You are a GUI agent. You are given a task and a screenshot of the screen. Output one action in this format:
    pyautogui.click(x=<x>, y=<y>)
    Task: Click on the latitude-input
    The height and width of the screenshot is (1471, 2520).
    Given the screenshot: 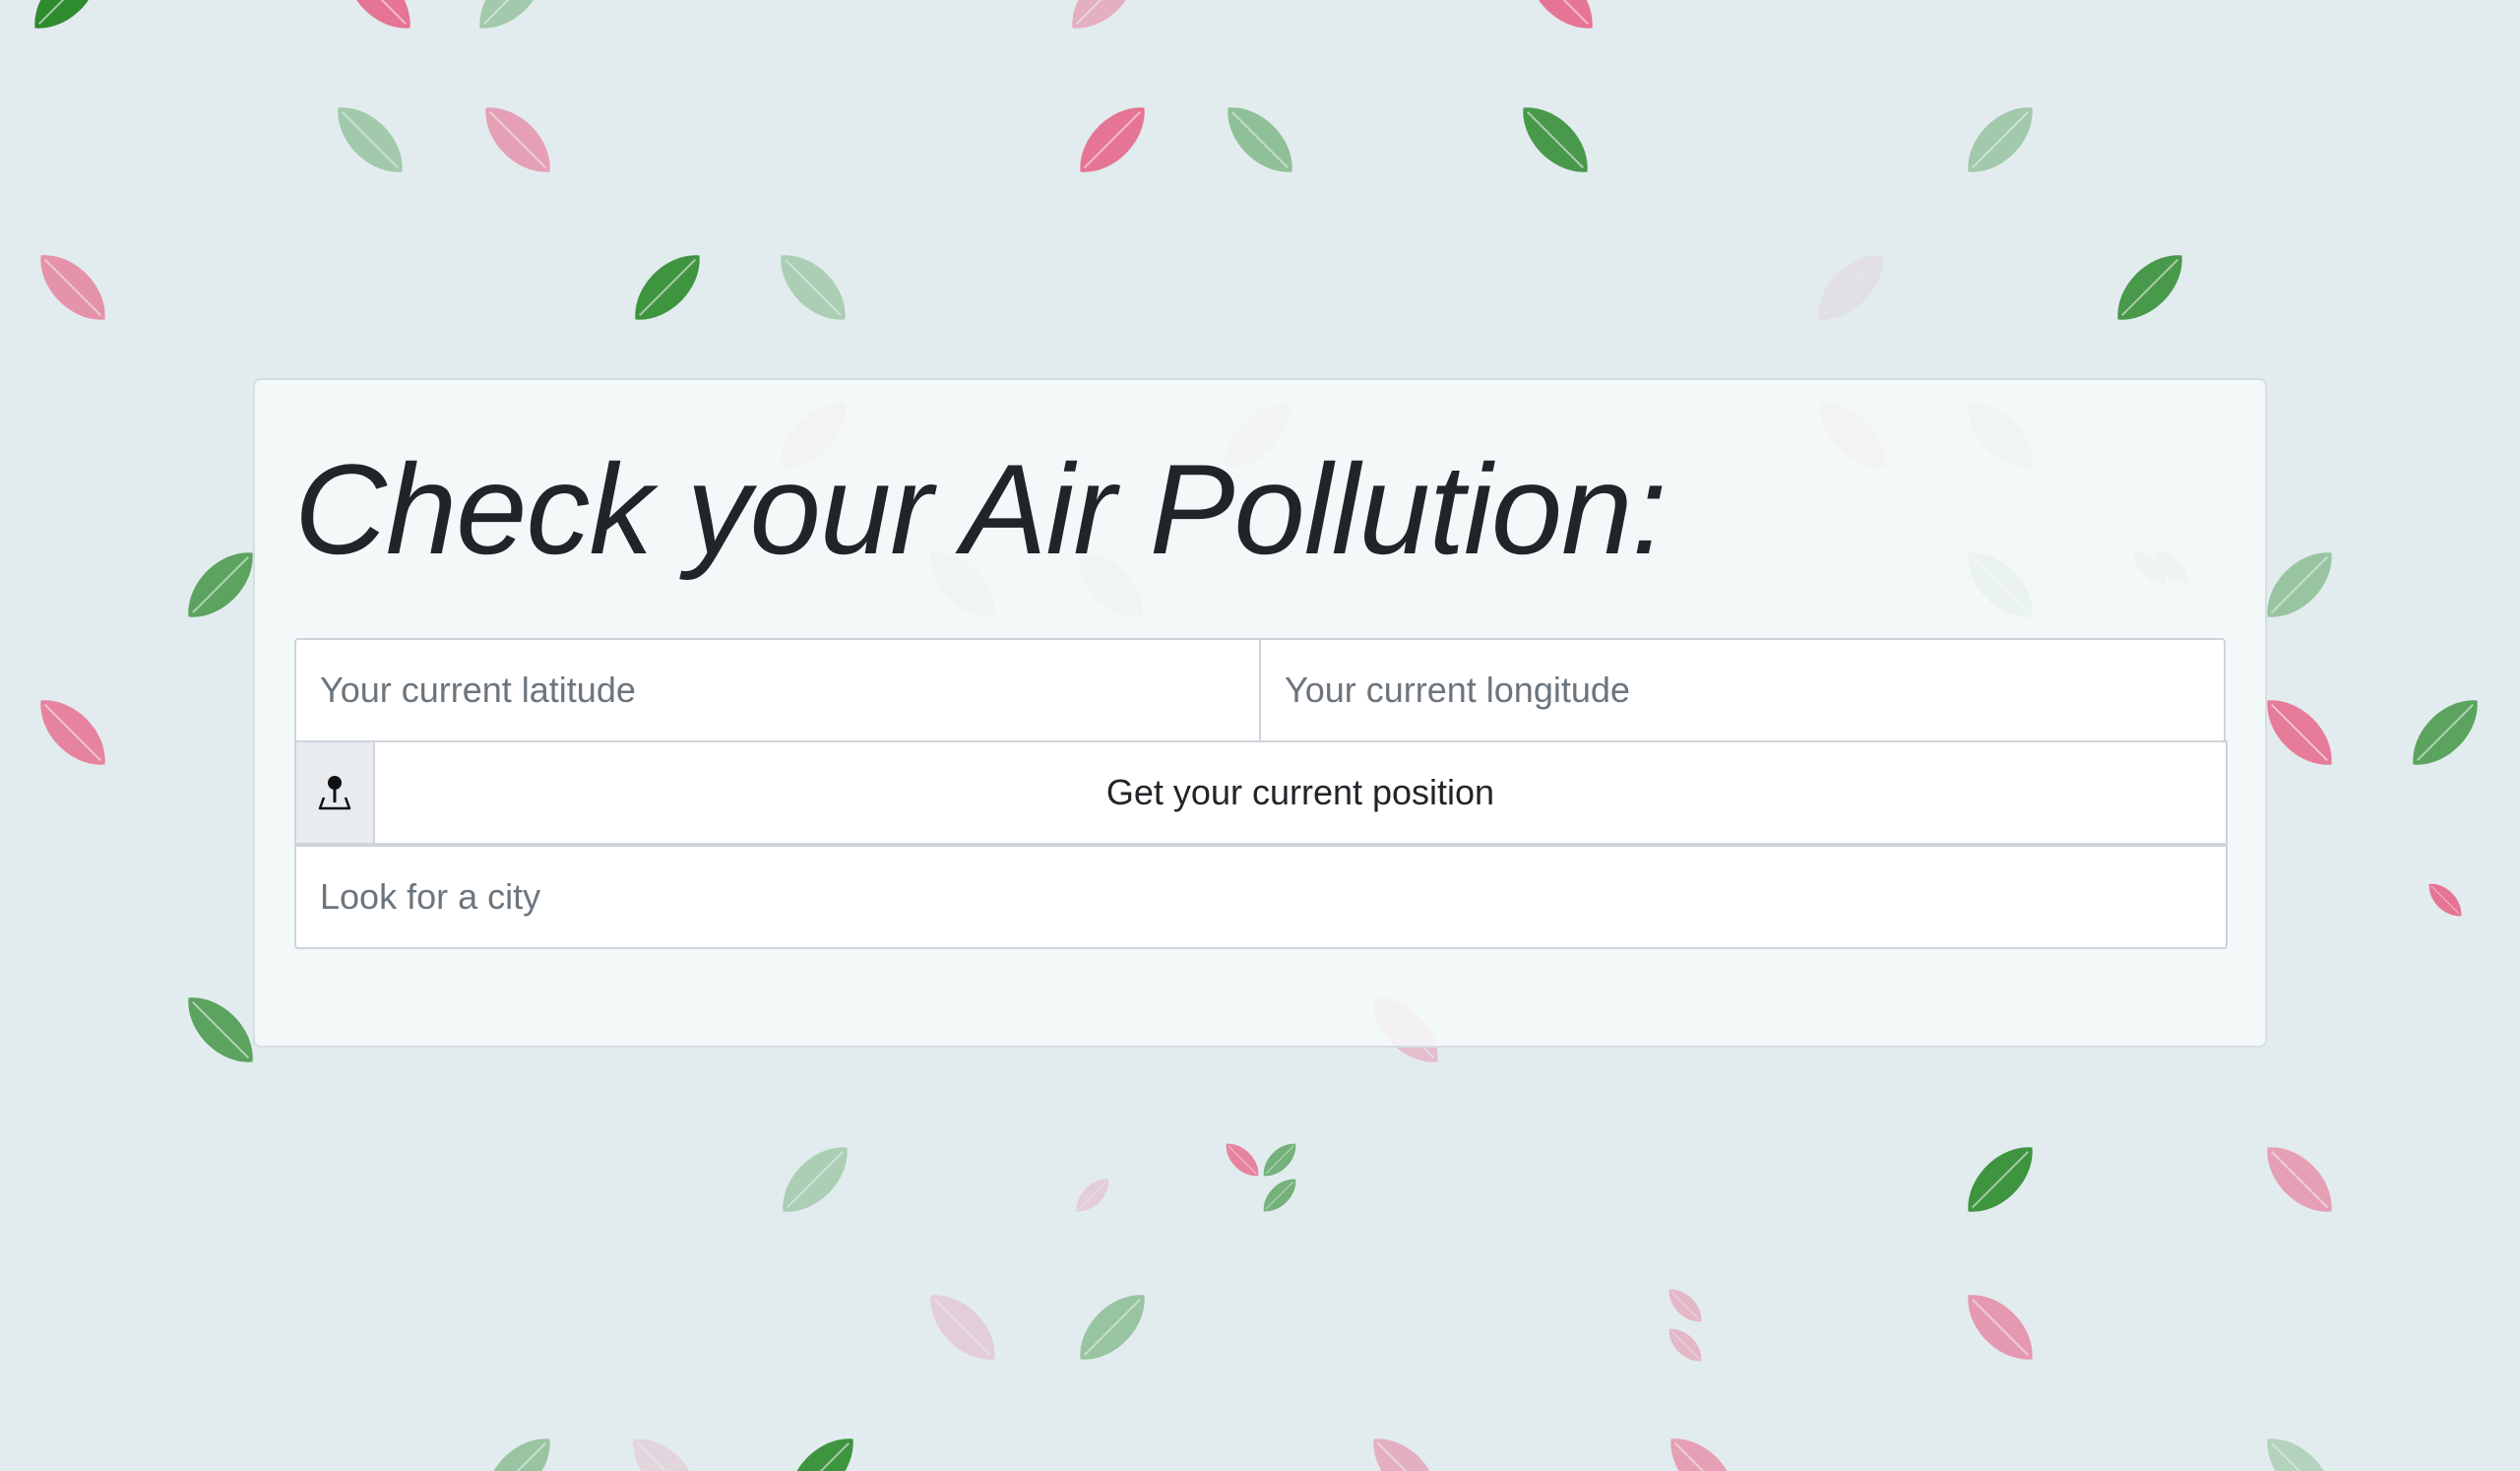 What is the action you would take?
    pyautogui.click(x=777, y=690)
    